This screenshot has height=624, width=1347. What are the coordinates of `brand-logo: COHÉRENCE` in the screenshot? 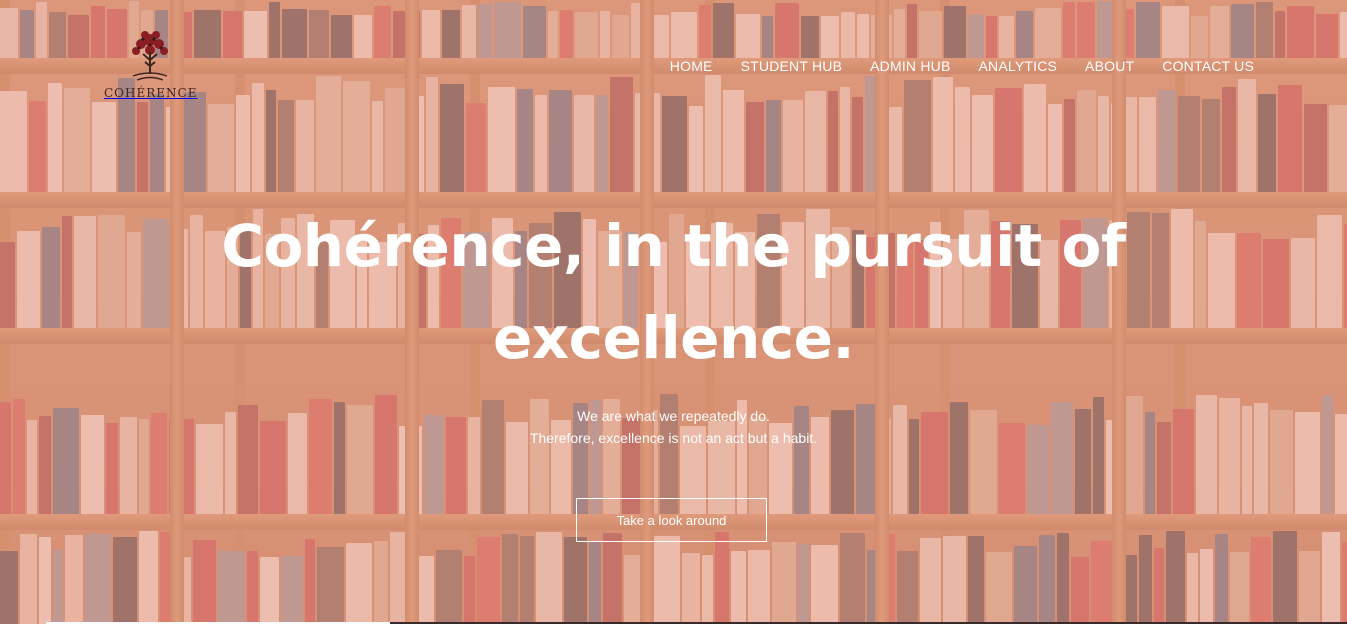 It's located at (150, 68).